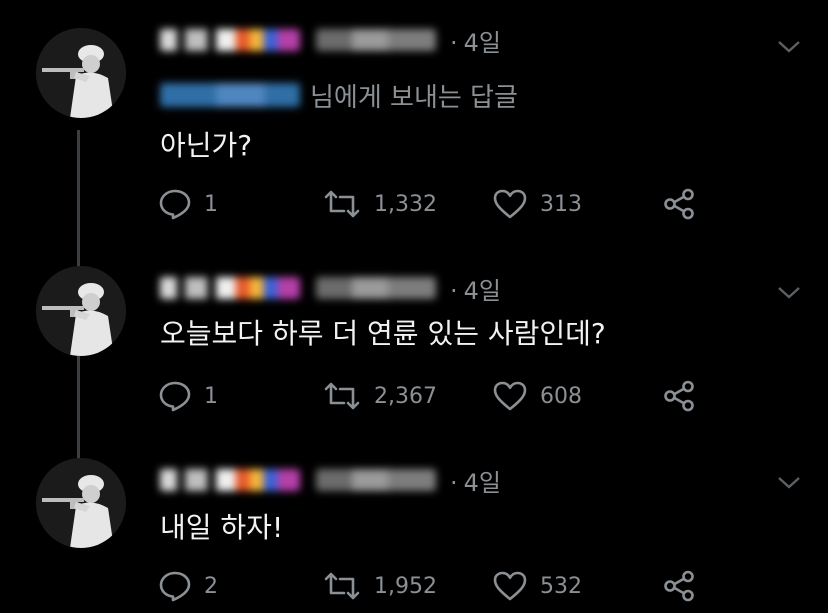 The height and width of the screenshot is (613, 828). What do you see at coordinates (405, 586) in the screenshot?
I see `retweet-count: 1,952` at bounding box center [405, 586].